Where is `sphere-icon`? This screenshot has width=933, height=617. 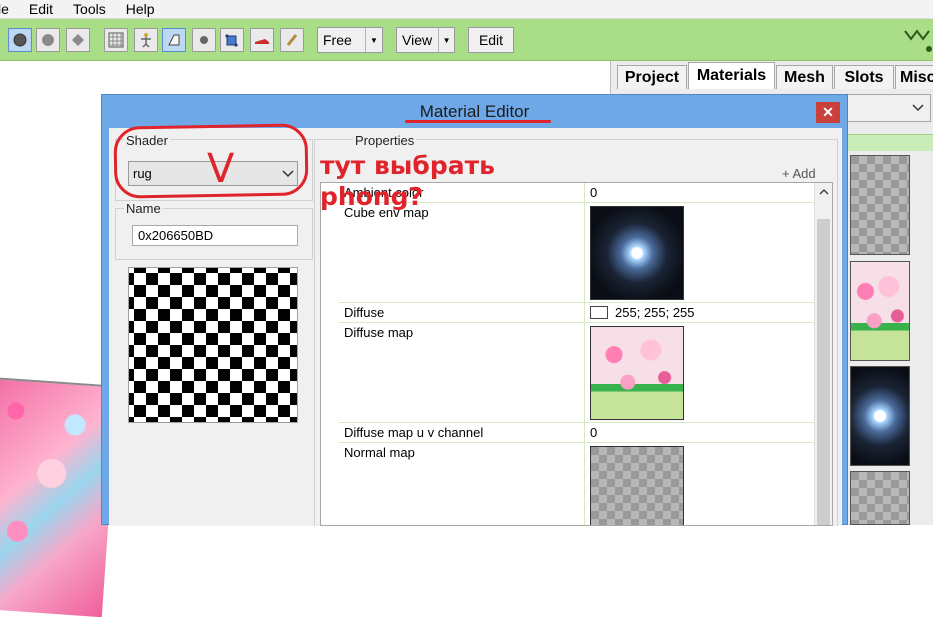
sphere-icon is located at coordinates (20, 40).